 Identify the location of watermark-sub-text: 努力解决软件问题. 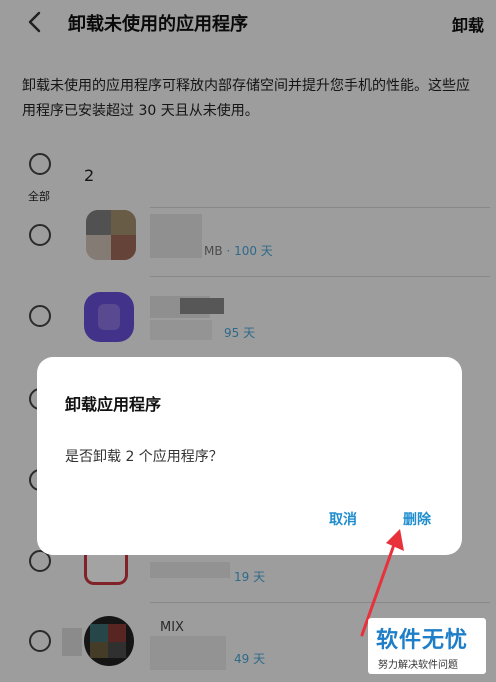
(418, 665).